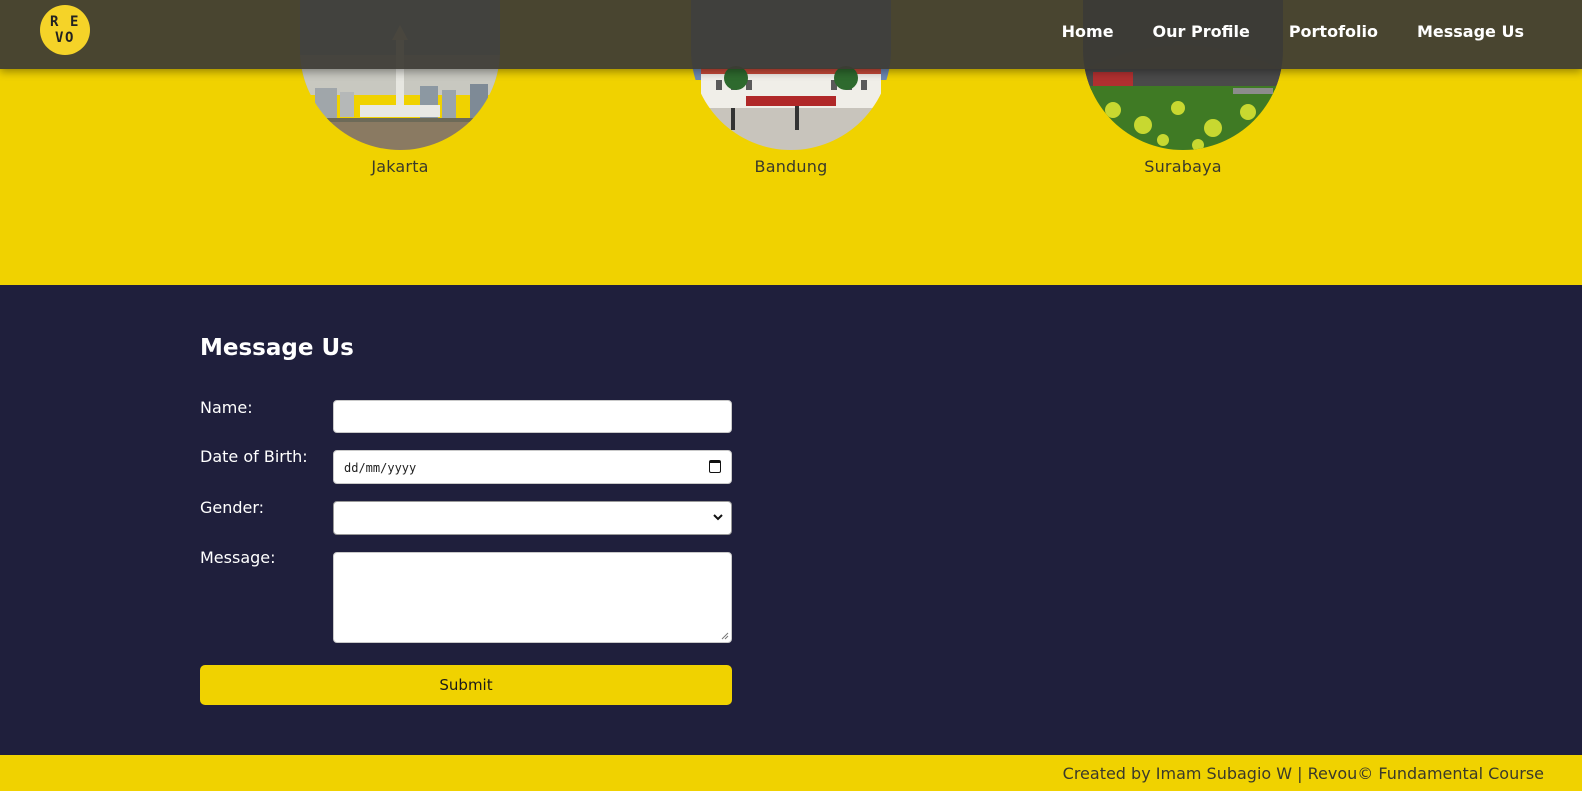  What do you see at coordinates (238, 557) in the screenshot?
I see `message-label: Message:` at bounding box center [238, 557].